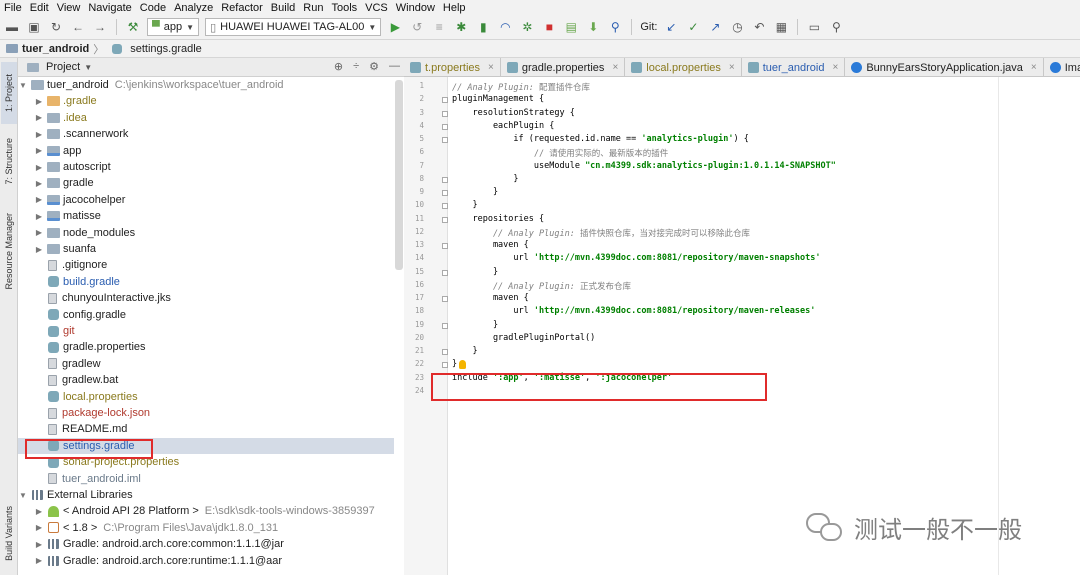  What do you see at coordinates (395, 27) in the screenshot?
I see `run-icon: ▶` at bounding box center [395, 27].